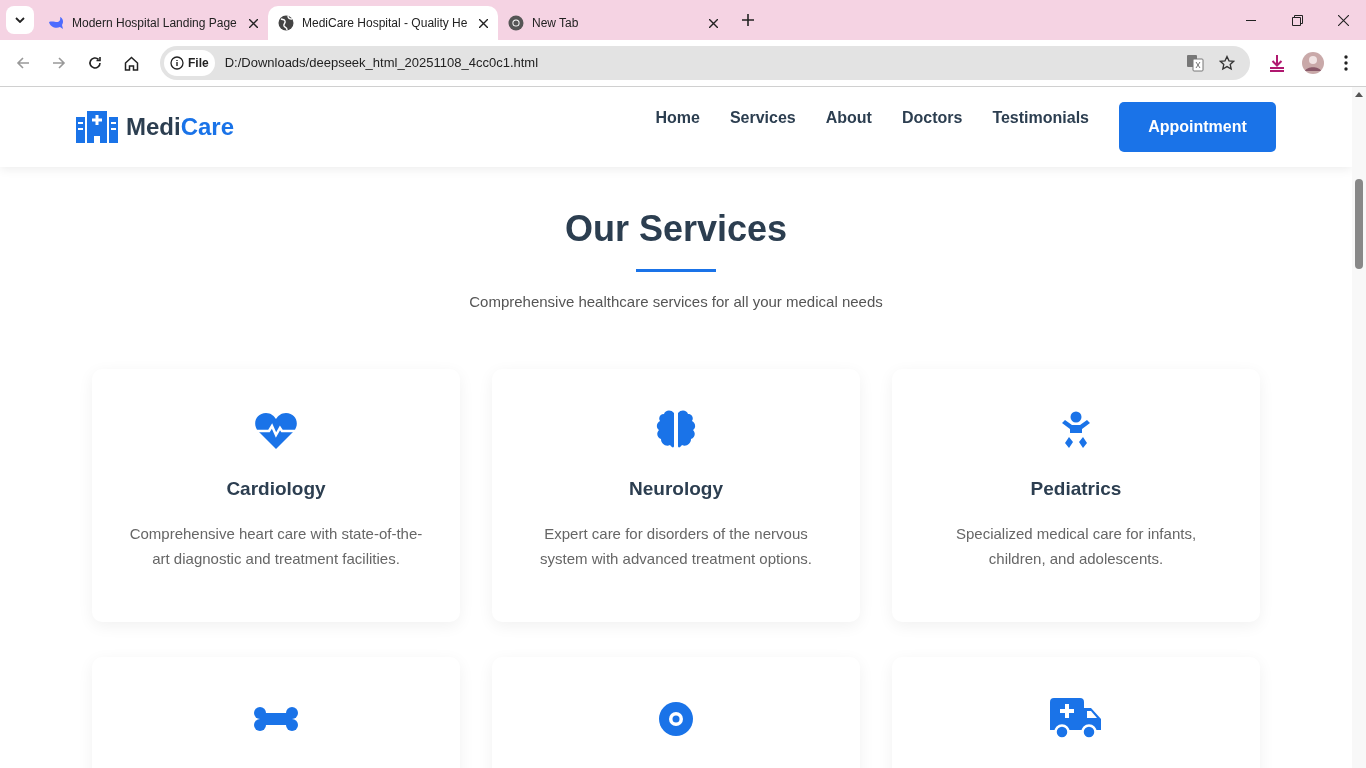 This screenshot has width=1366, height=768. Describe the element at coordinates (748, 20) in the screenshot. I see `plus-icon` at that location.